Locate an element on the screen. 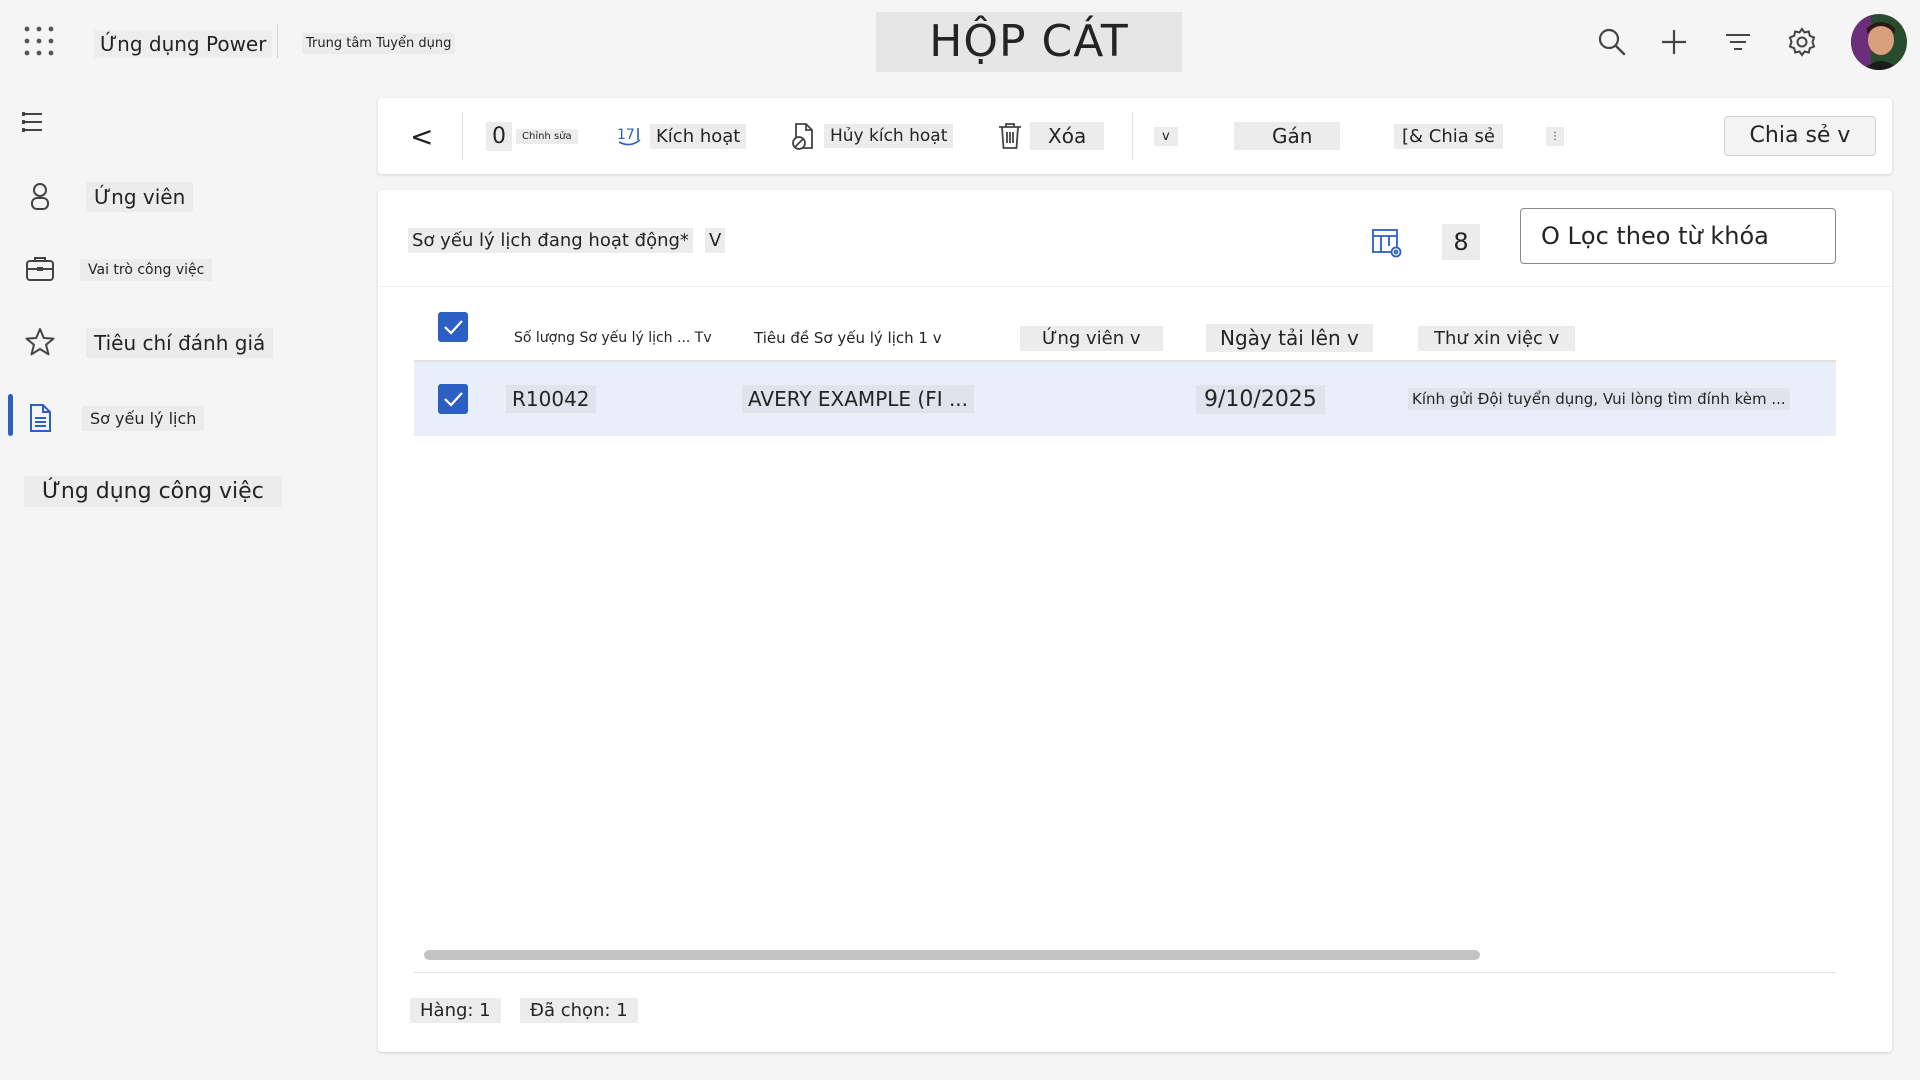 This screenshot has width=1920, height=1080. sidebar-item-evaluation-criteria: Tiêu chí đánh giá is located at coordinates (180, 342).